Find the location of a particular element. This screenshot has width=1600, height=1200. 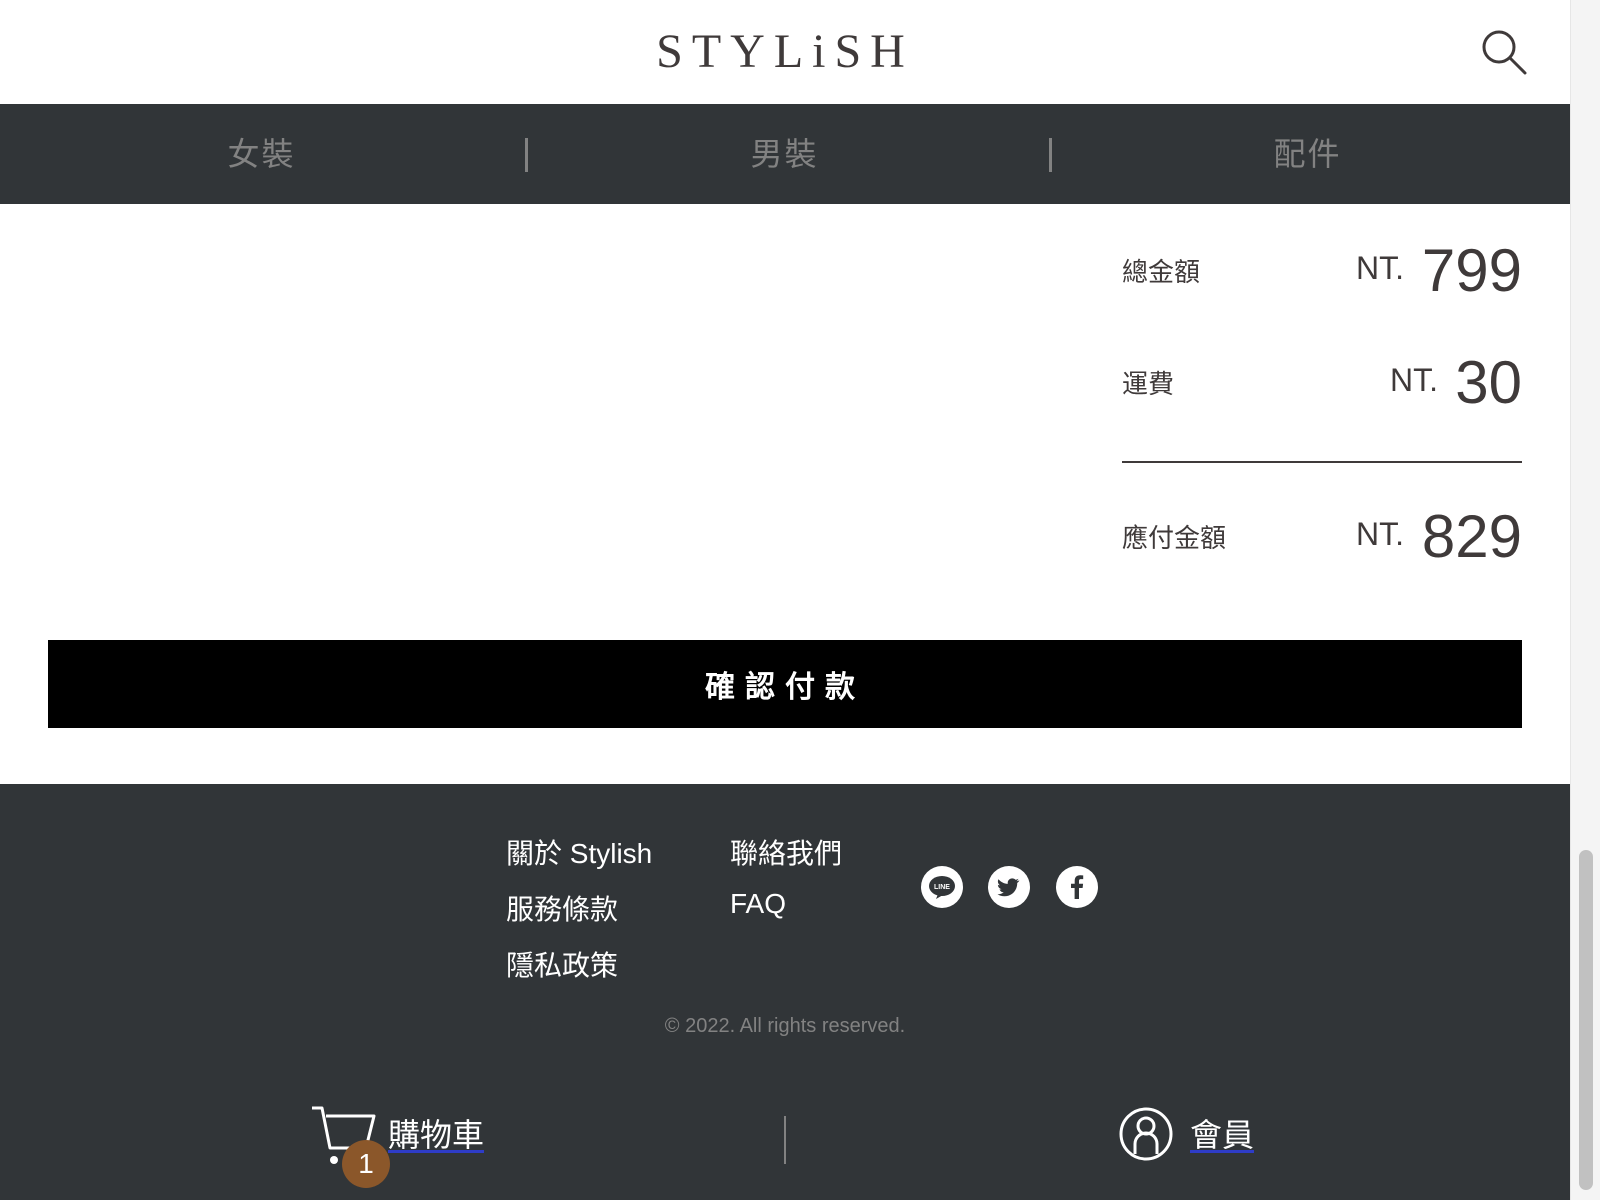

footer-link-privacy: 隱私政策 is located at coordinates (562, 964).